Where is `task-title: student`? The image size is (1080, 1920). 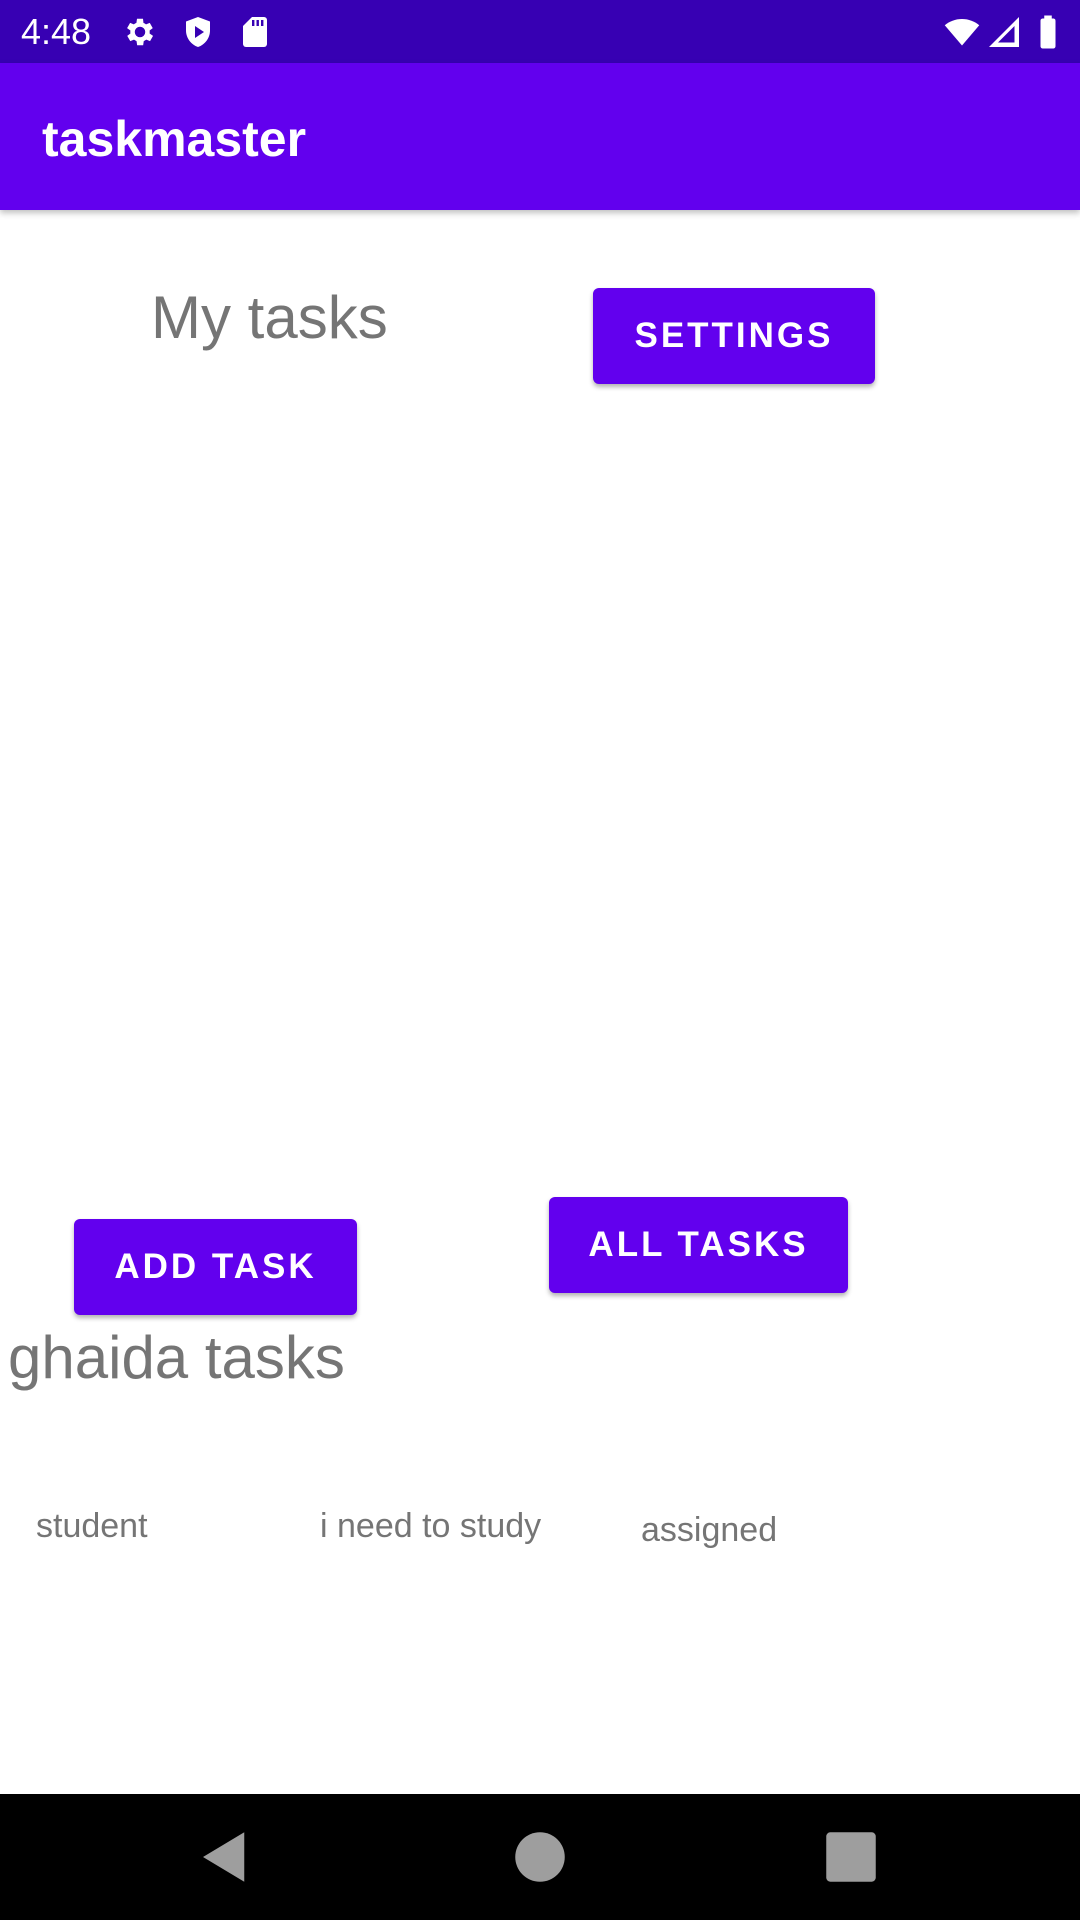
task-title: student is located at coordinates (92, 1526).